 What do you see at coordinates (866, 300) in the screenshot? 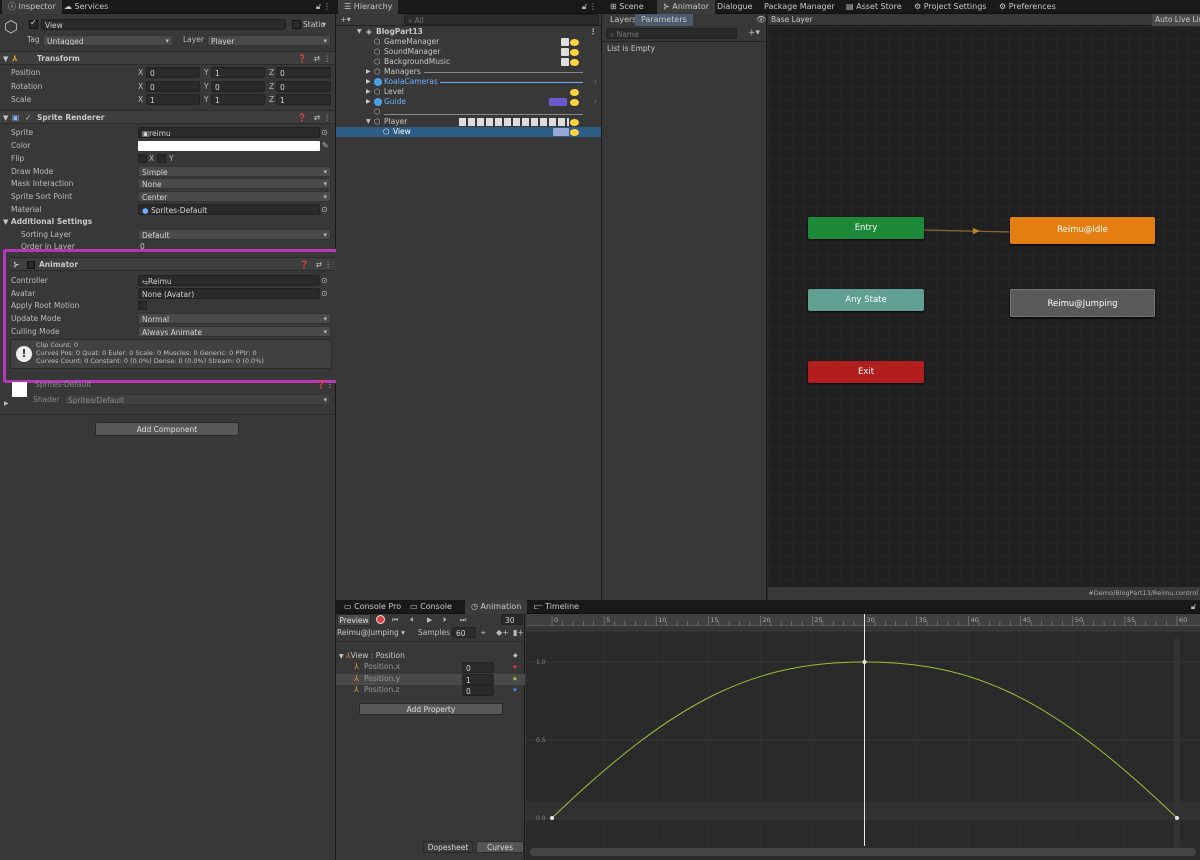
I see `state-any-state: Any State` at bounding box center [866, 300].